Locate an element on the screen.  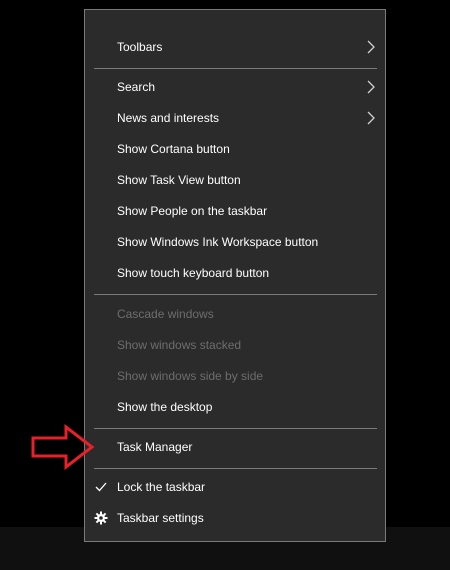
menu-item-news-and-interests: News and interests is located at coordinates (235, 118).